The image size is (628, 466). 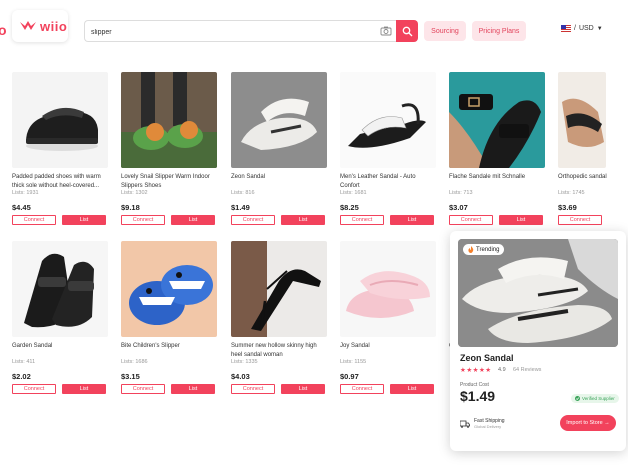 What do you see at coordinates (240, 207) in the screenshot?
I see `product-price: $1.49` at bounding box center [240, 207].